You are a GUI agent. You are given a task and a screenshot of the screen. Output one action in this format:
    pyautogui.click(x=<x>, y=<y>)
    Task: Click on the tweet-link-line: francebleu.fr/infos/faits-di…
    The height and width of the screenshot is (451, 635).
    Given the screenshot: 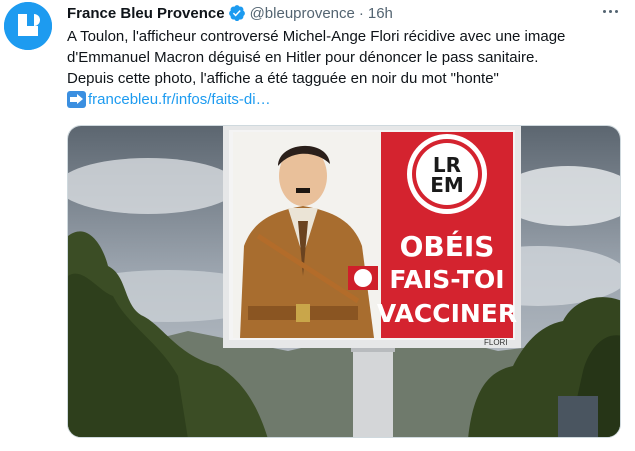 What is the action you would take?
    pyautogui.click(x=347, y=99)
    